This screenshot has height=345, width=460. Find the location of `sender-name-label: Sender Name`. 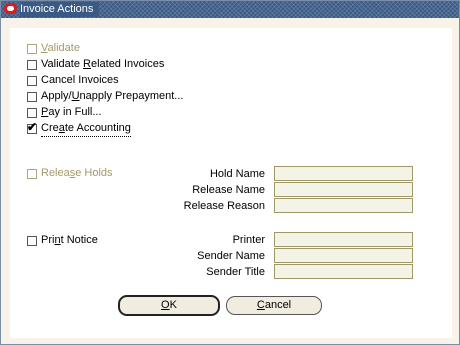

sender-name-label: Sender Name is located at coordinates (231, 256).